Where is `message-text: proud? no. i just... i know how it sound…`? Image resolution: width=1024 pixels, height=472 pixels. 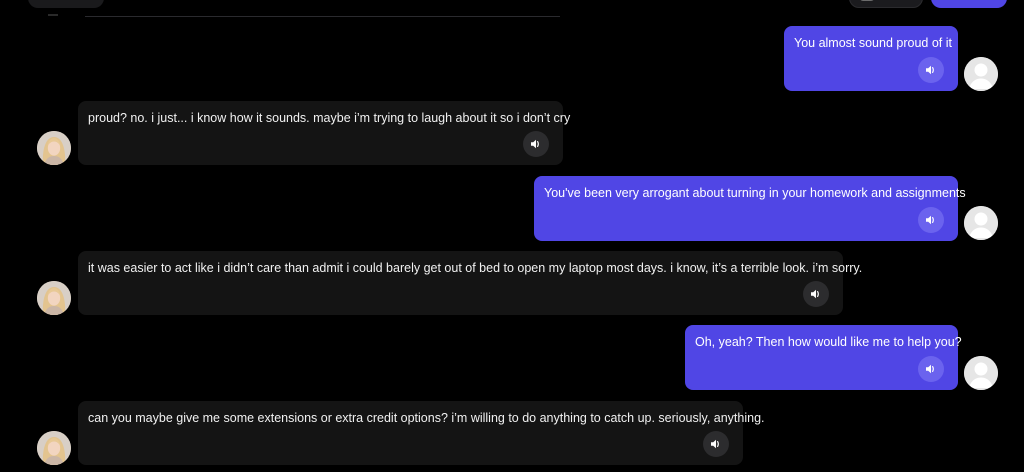 message-text: proud? no. i just... i know how it sound… is located at coordinates (329, 118).